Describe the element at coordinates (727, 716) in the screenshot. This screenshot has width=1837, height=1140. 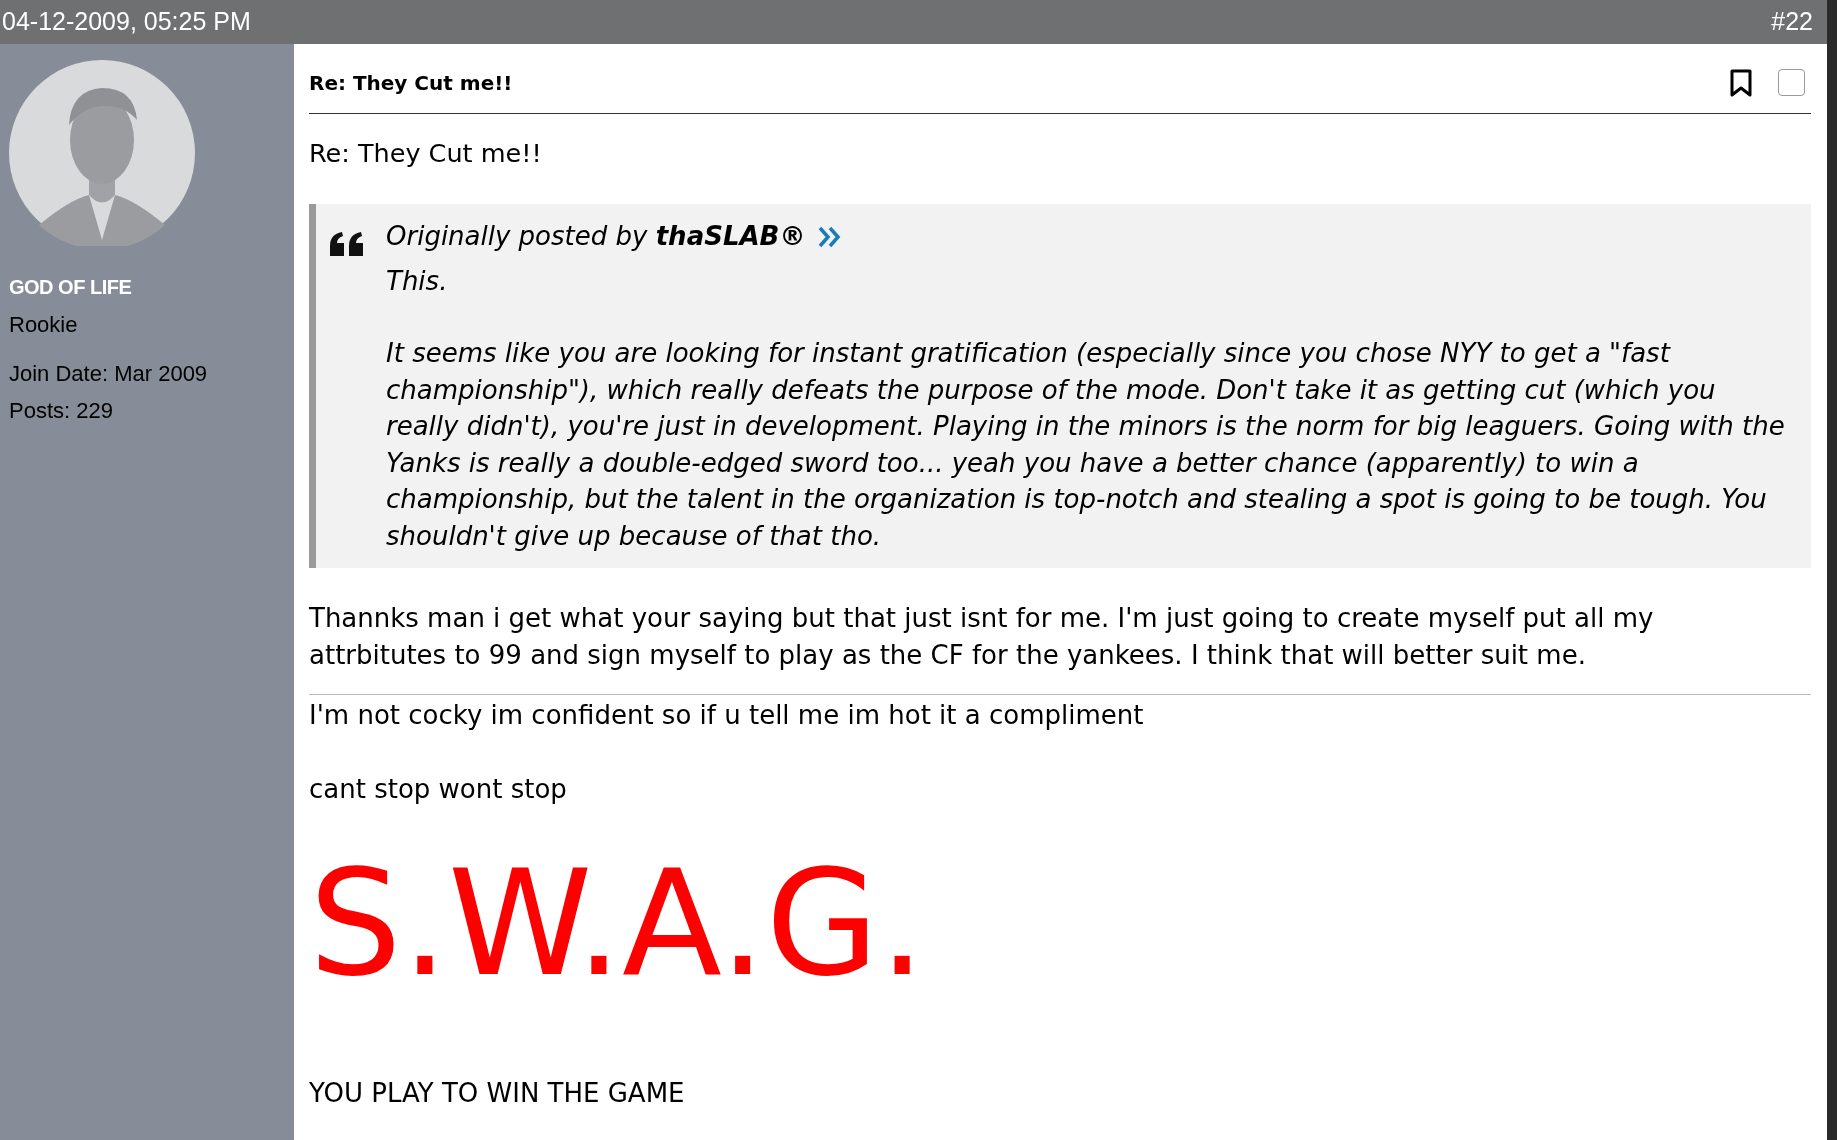
I see `signature-text: I'm not cocky im confident so if u tell me im hot it a compliment` at that location.